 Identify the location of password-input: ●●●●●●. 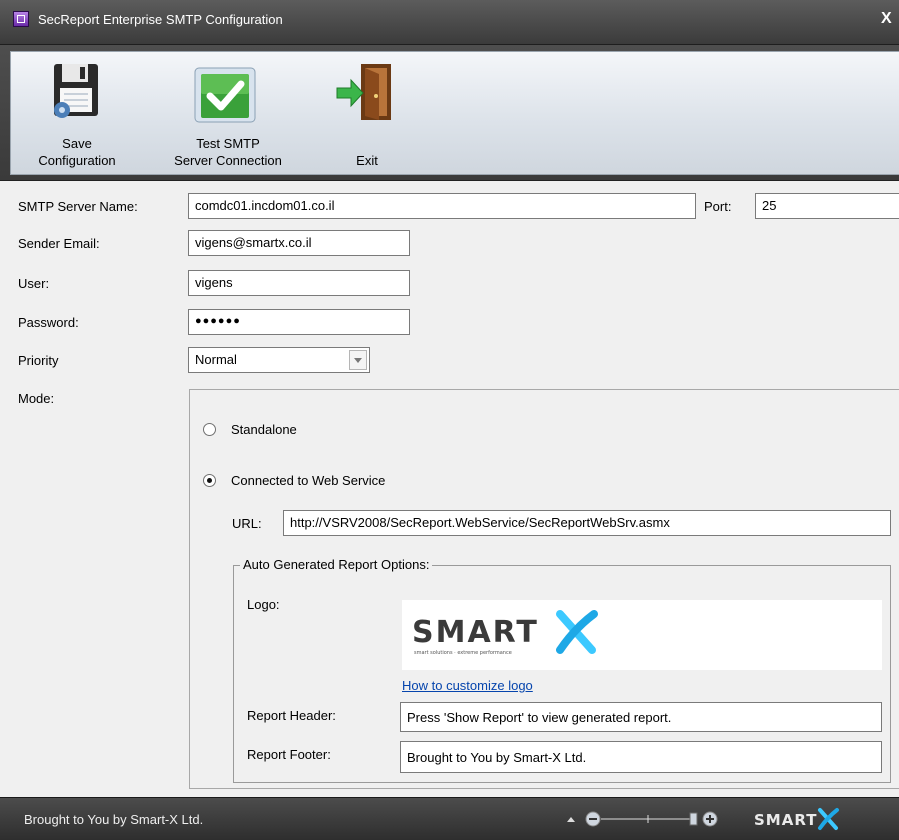
(299, 322).